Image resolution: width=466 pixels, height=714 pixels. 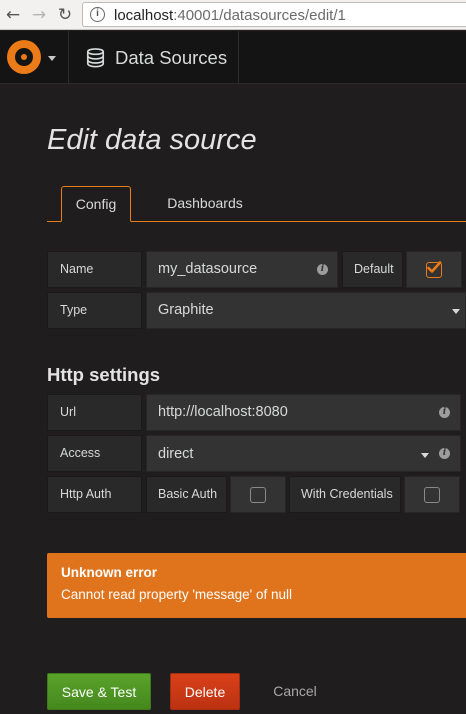 I want to click on access-select: direct i, so click(x=303, y=453).